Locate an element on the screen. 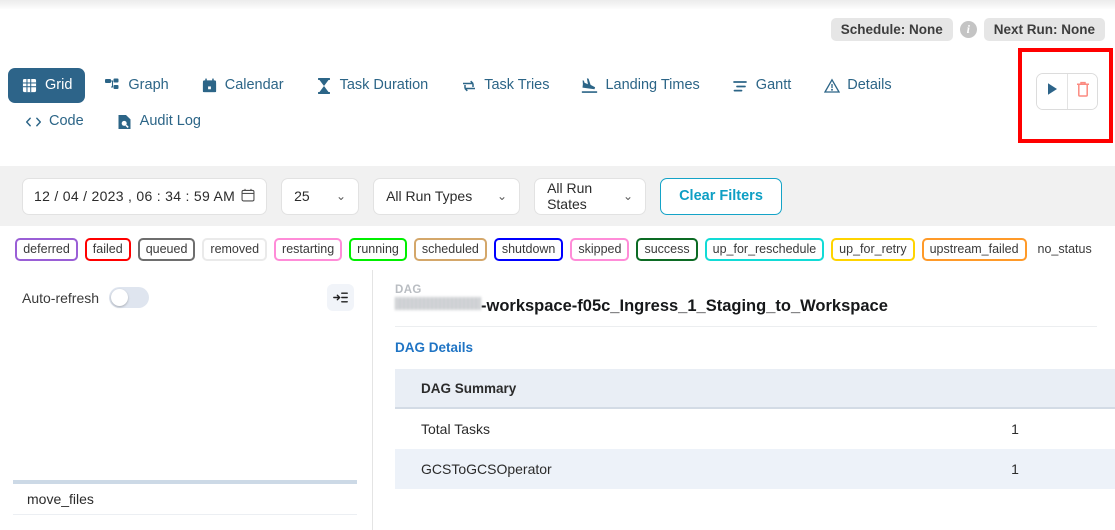  tab-calendar: Calendar is located at coordinates (242, 85).